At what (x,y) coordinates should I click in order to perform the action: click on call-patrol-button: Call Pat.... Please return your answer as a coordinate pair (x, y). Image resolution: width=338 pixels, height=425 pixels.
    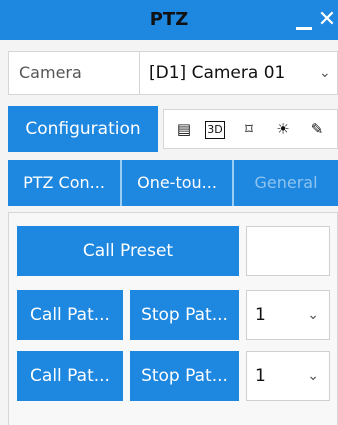
    Looking at the image, I should click on (70, 315).